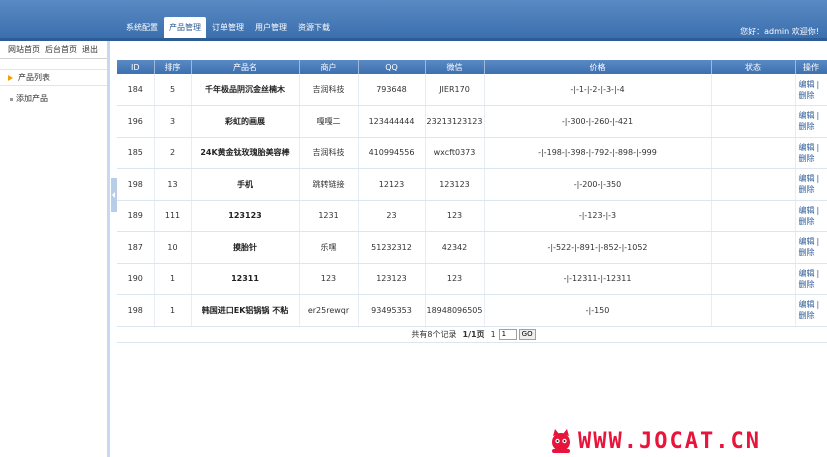 Image resolution: width=827 pixels, height=457 pixels. What do you see at coordinates (392, 310) in the screenshot?
I see `cell-qq: 93495353` at bounding box center [392, 310].